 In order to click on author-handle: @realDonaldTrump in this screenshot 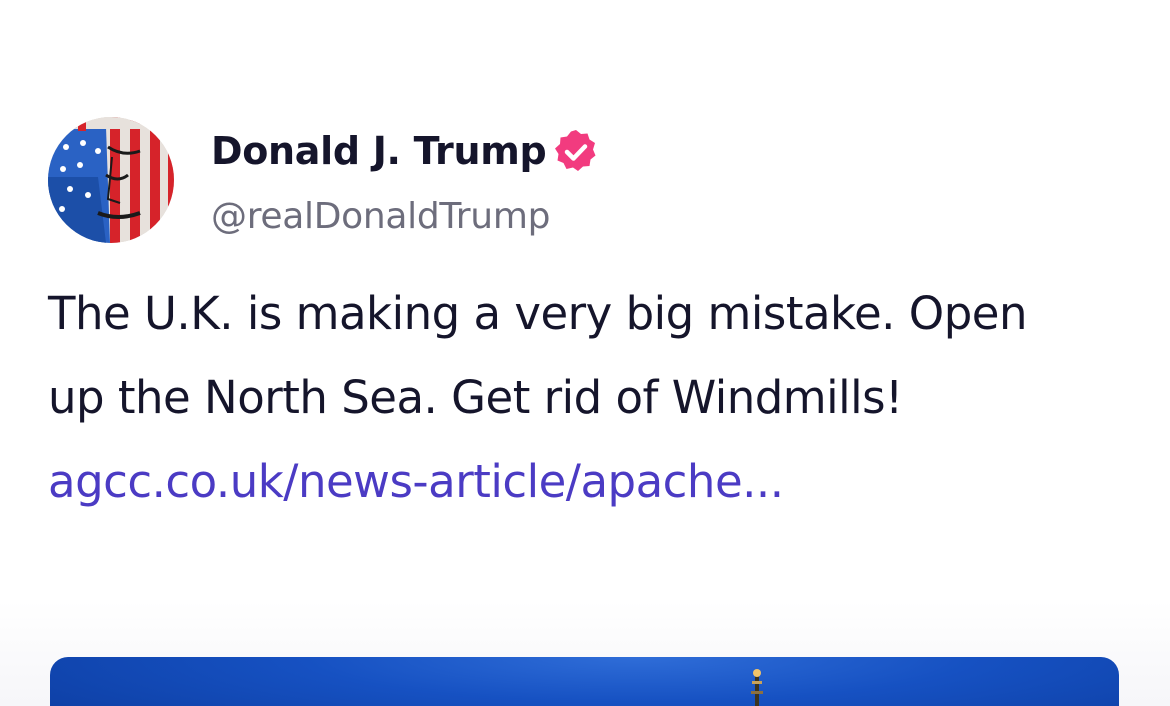, I will do `click(380, 217)`.